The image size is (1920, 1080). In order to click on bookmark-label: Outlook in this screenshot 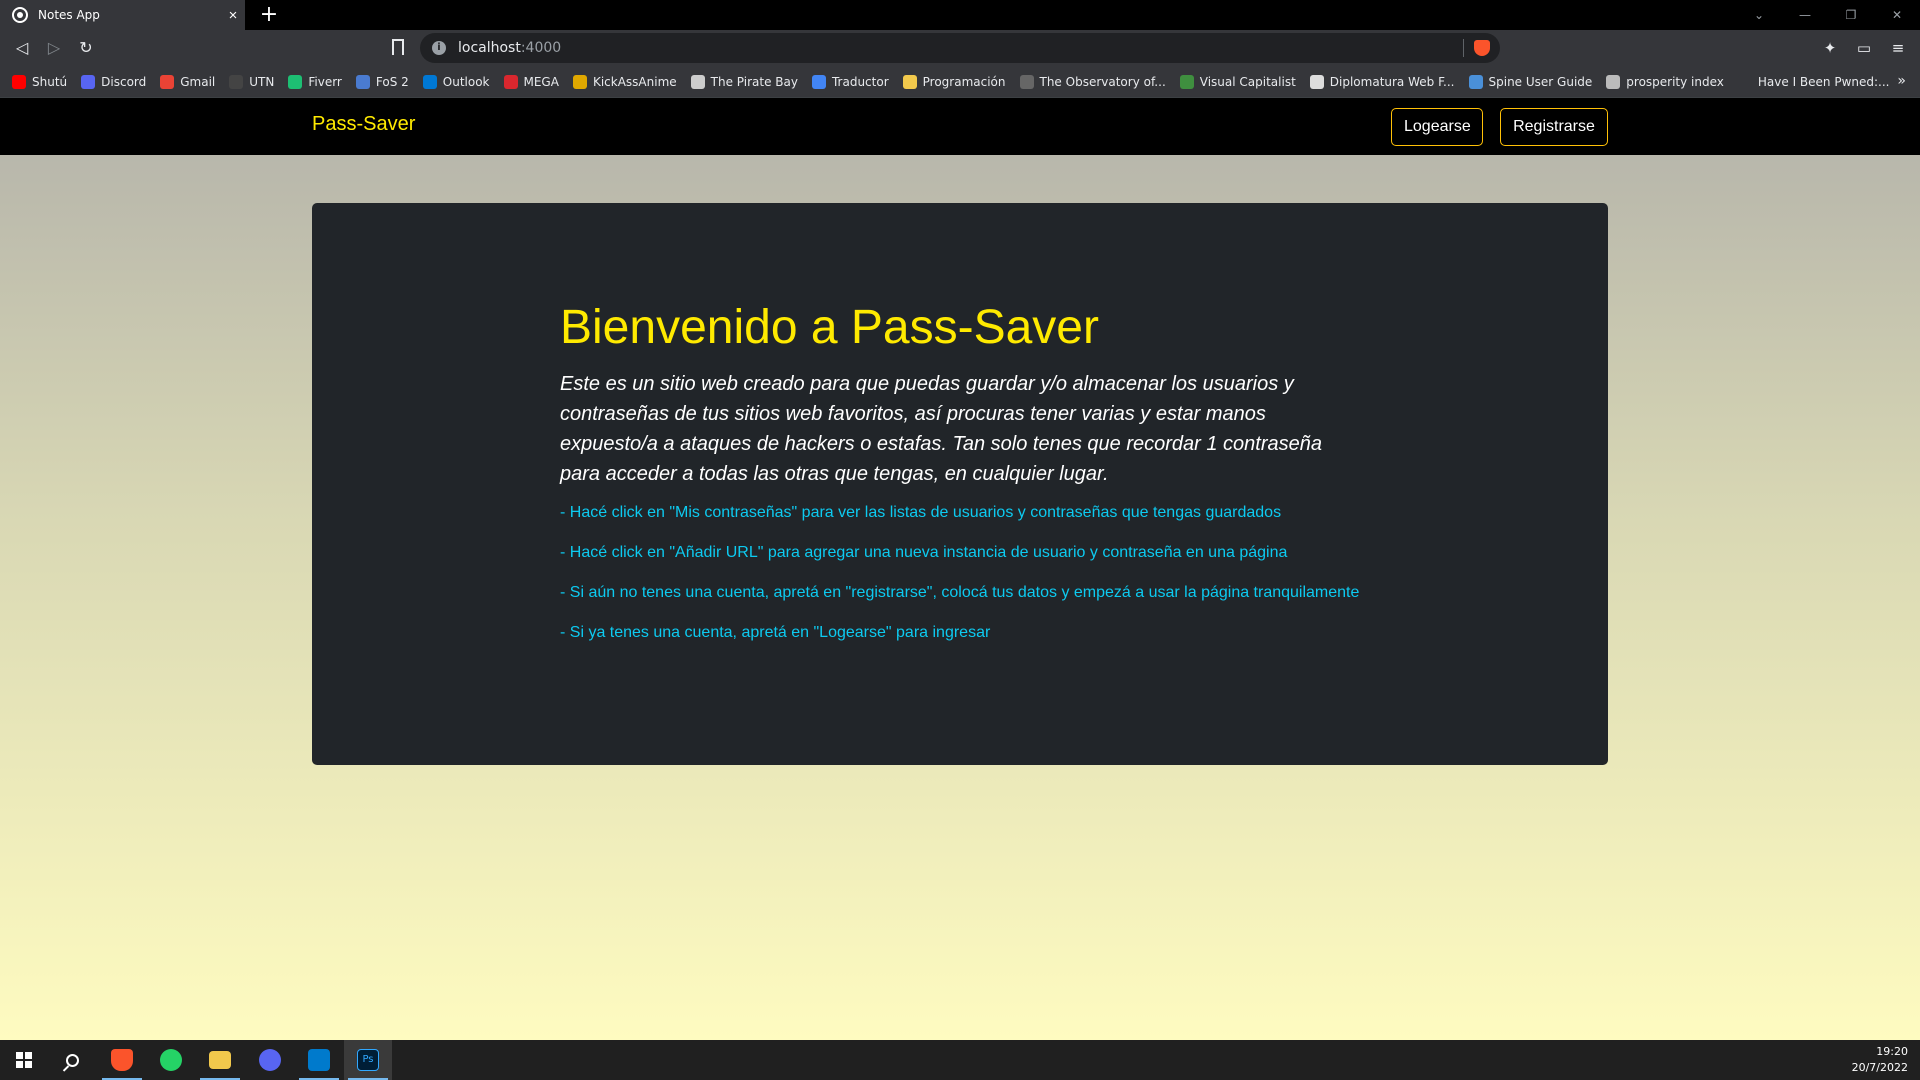, I will do `click(466, 81)`.